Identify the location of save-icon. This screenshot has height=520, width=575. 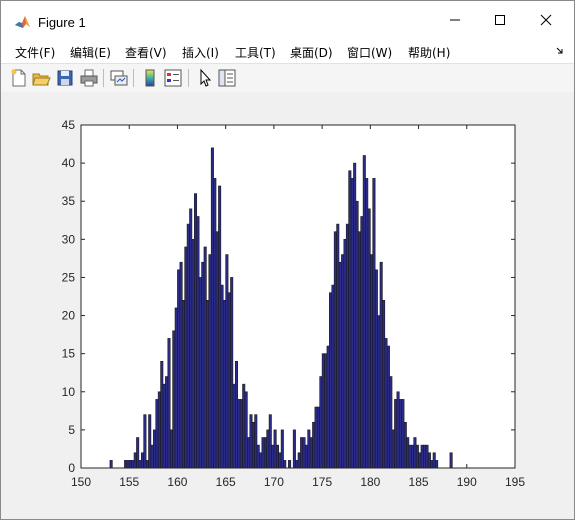
(65, 78).